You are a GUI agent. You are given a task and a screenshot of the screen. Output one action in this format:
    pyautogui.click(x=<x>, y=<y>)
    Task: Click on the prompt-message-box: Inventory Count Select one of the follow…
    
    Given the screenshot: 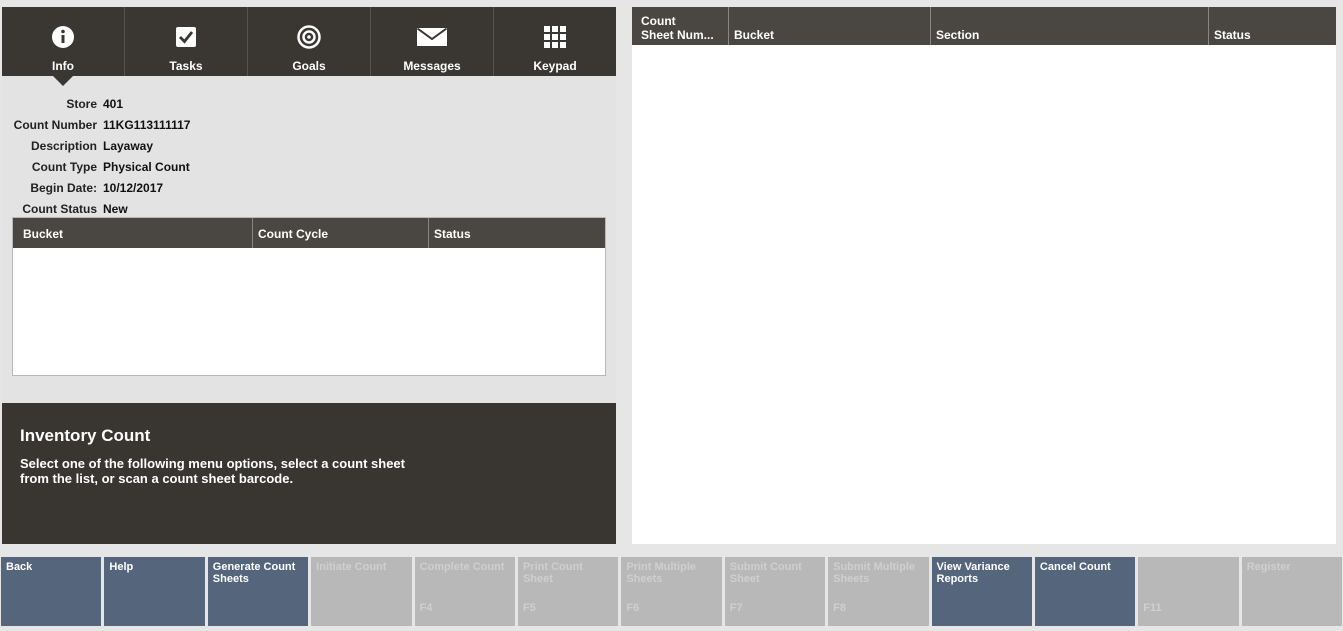 What is the action you would take?
    pyautogui.click(x=309, y=473)
    